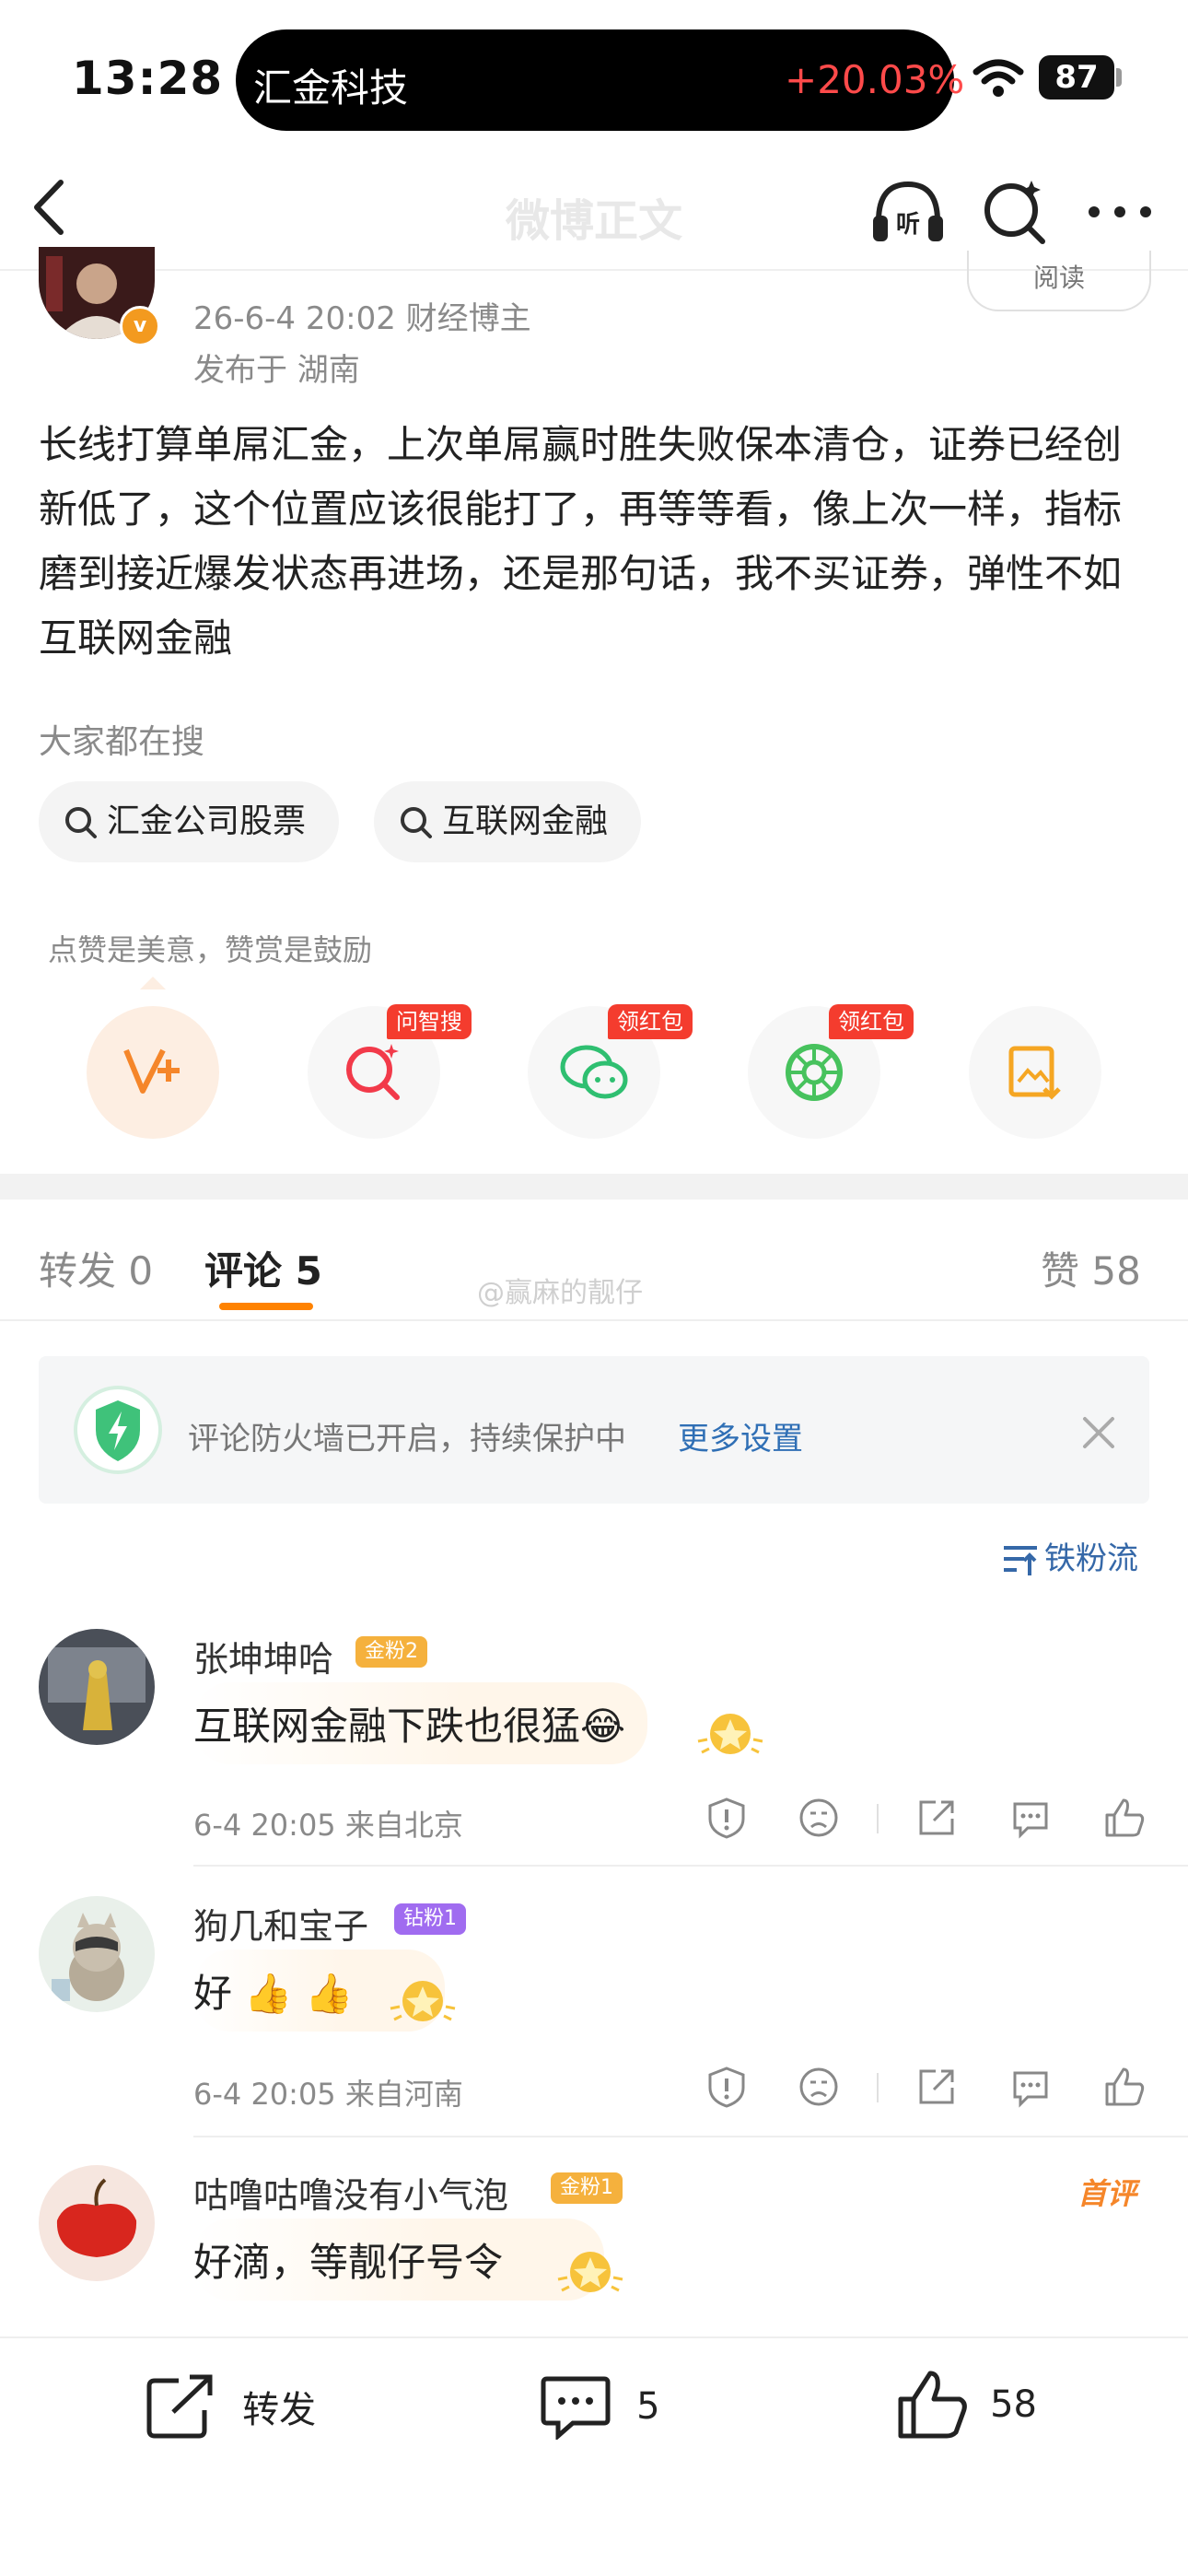  What do you see at coordinates (594, 1187) in the screenshot?
I see `section-gap` at bounding box center [594, 1187].